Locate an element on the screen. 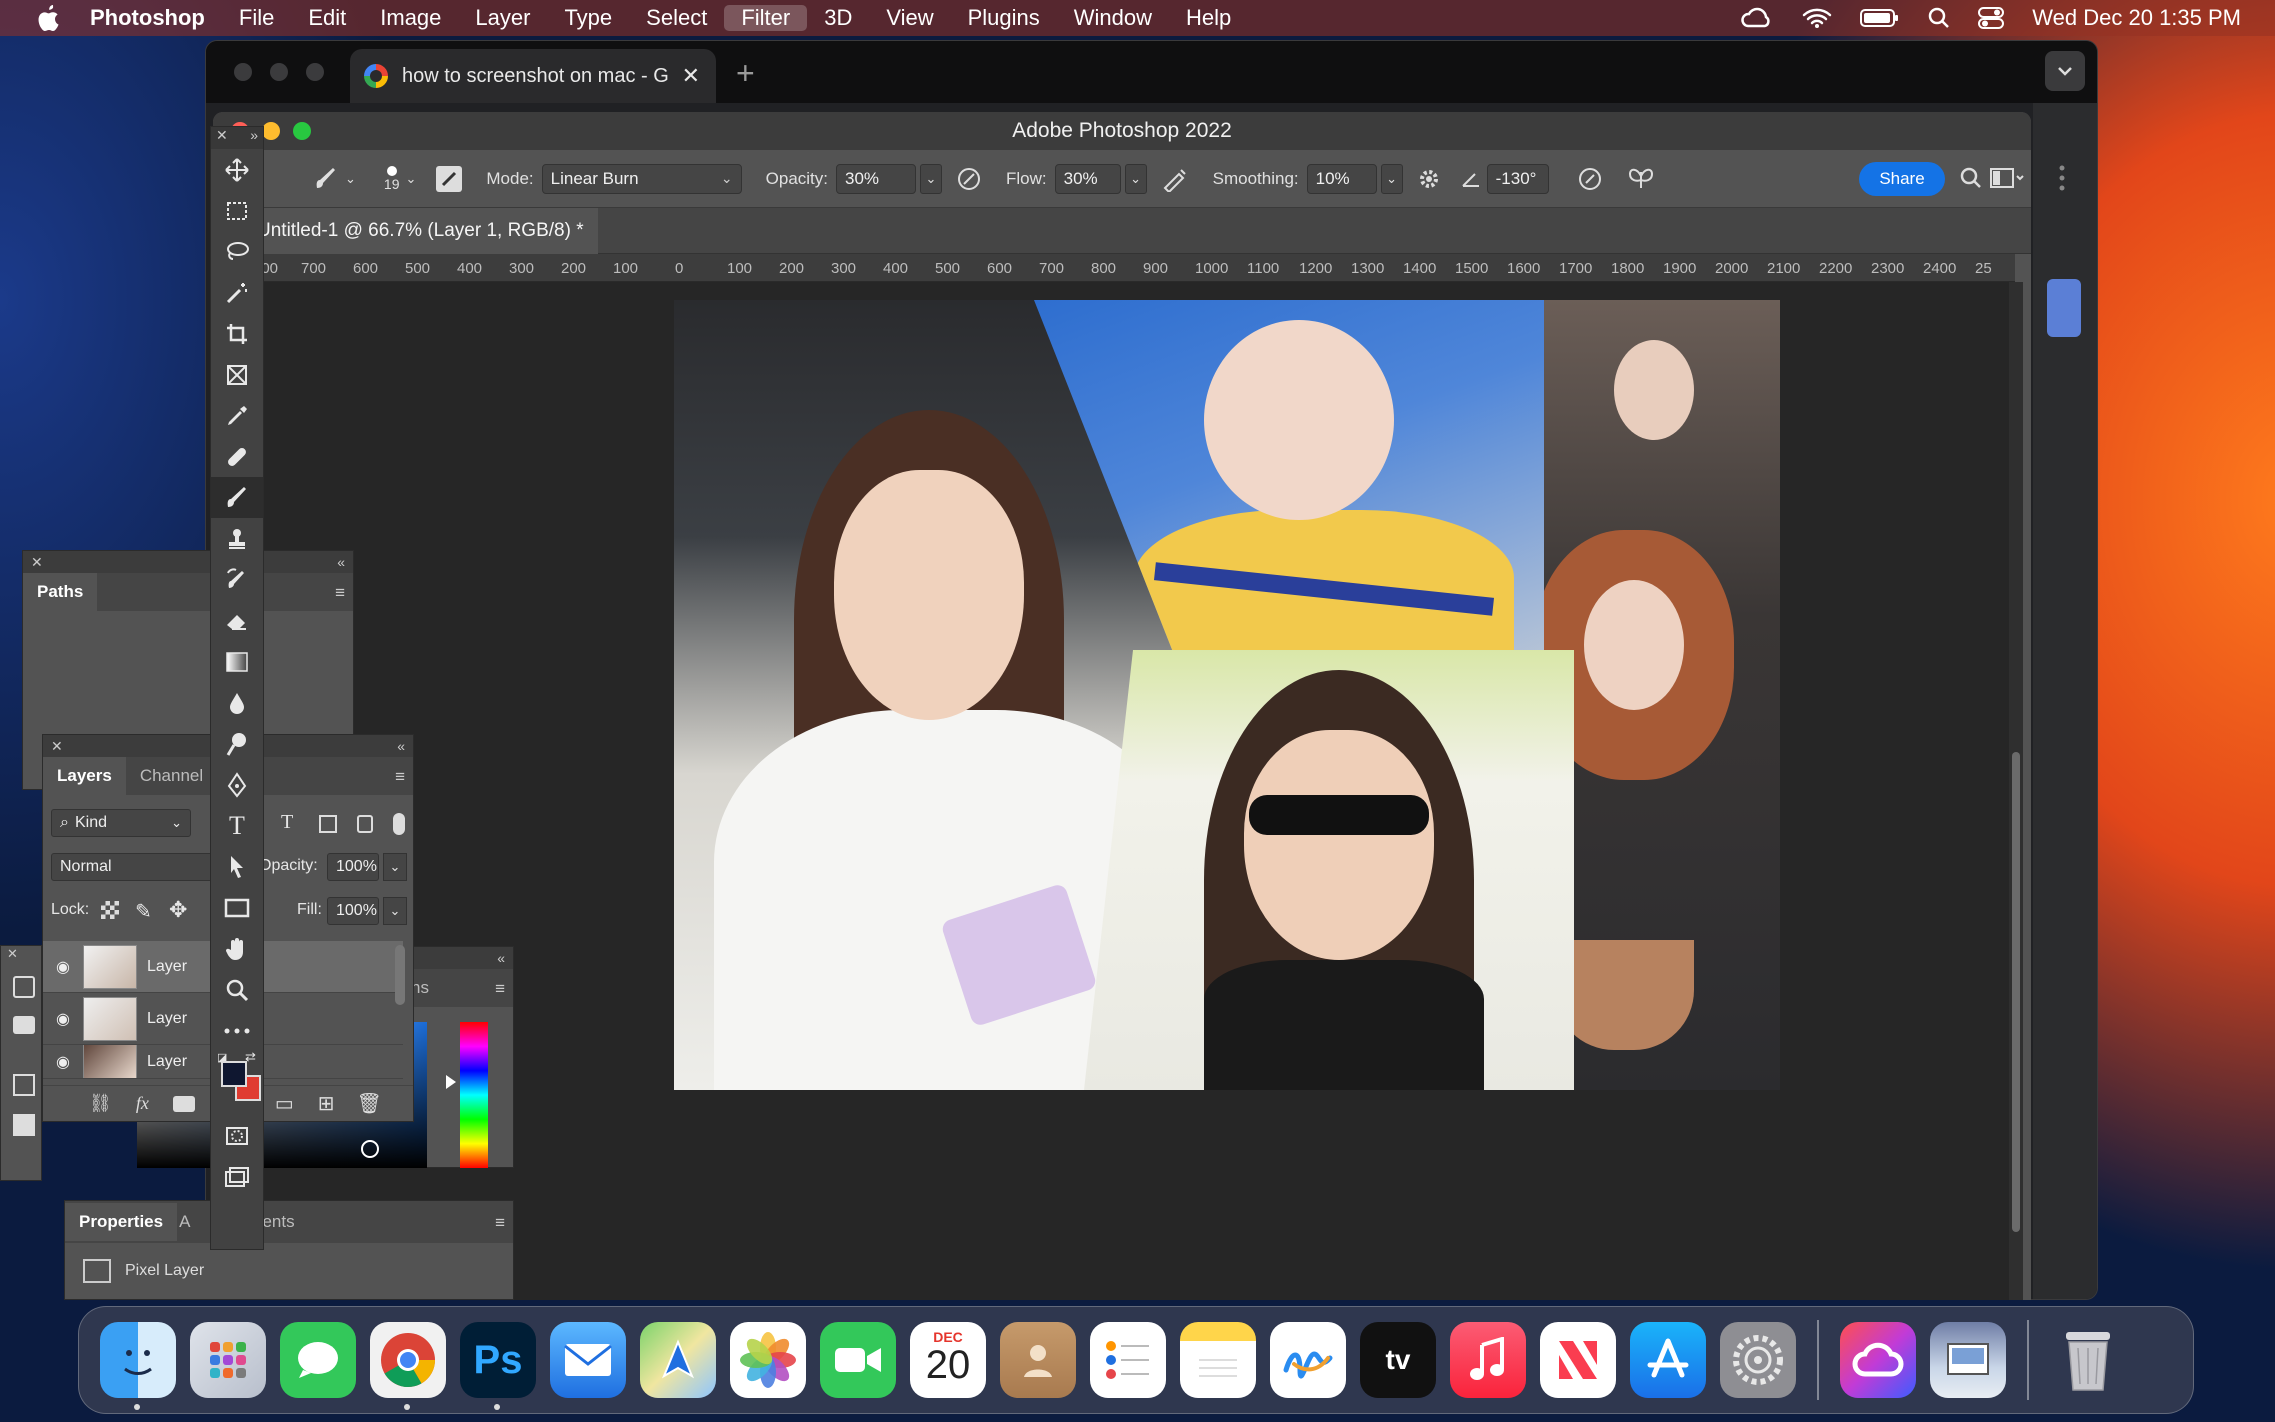 The width and height of the screenshot is (2275, 1422). healing-brush-tool-icon is located at coordinates (237, 456).